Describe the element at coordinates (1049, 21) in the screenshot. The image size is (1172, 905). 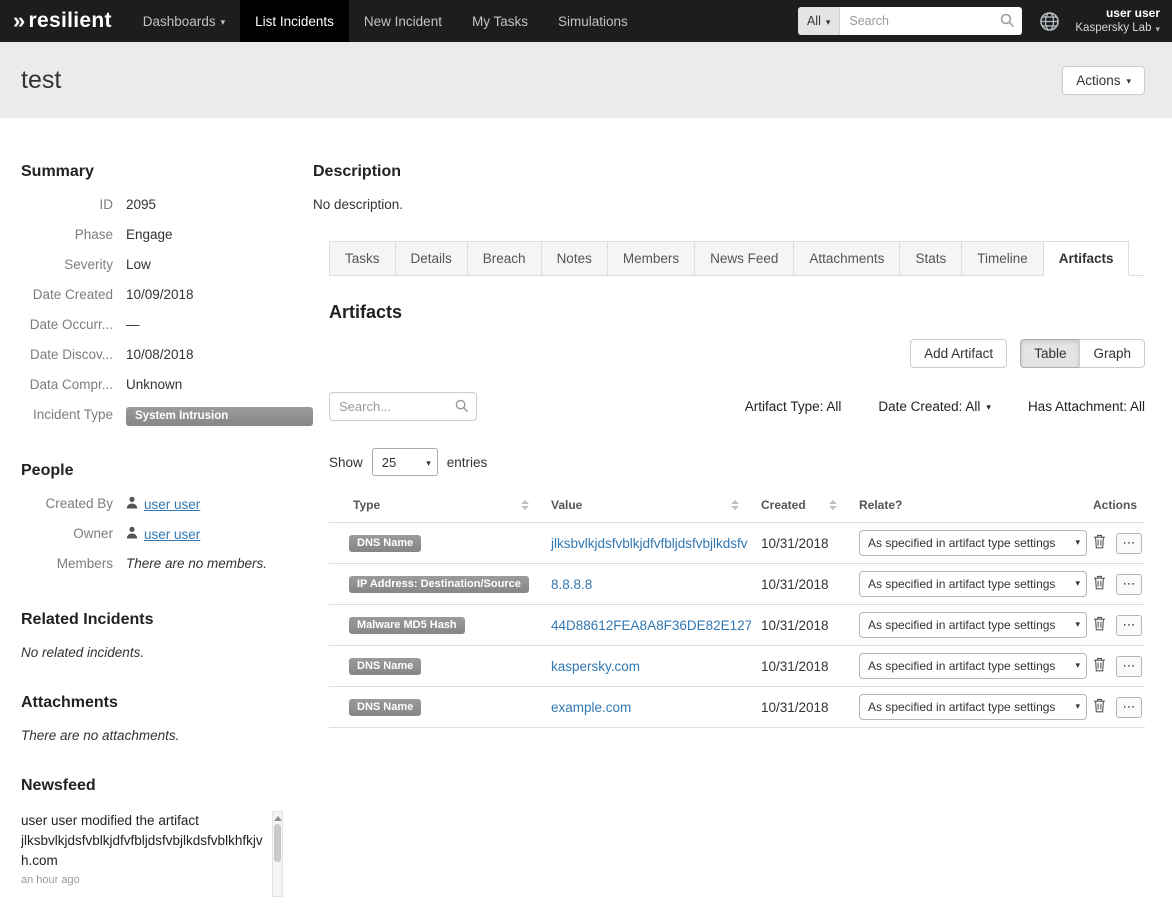
I see `globe-icon` at that location.